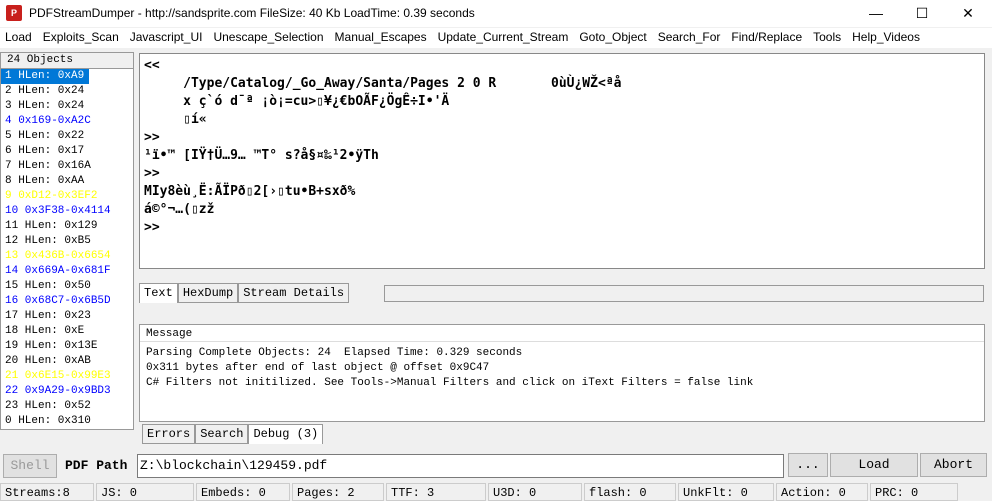  What do you see at coordinates (19, 38) in the screenshot?
I see `menu-load: Load` at bounding box center [19, 38].